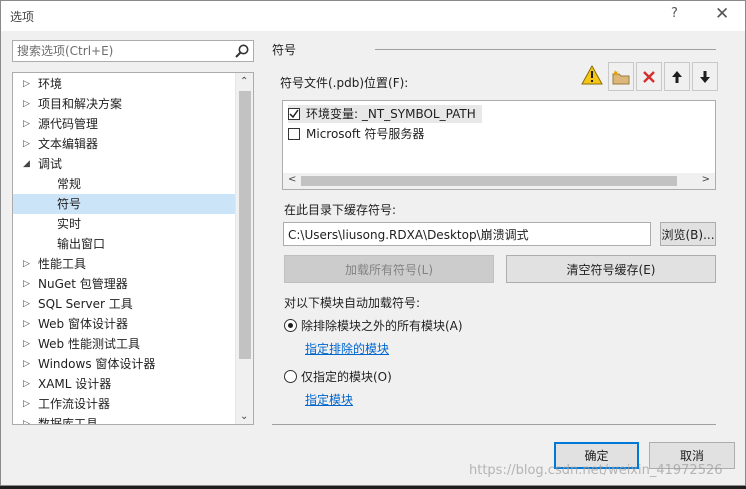 Image resolution: width=746 pixels, height=489 pixels. I want to click on tree-item-label: Web 窗体设计器, so click(83, 324).